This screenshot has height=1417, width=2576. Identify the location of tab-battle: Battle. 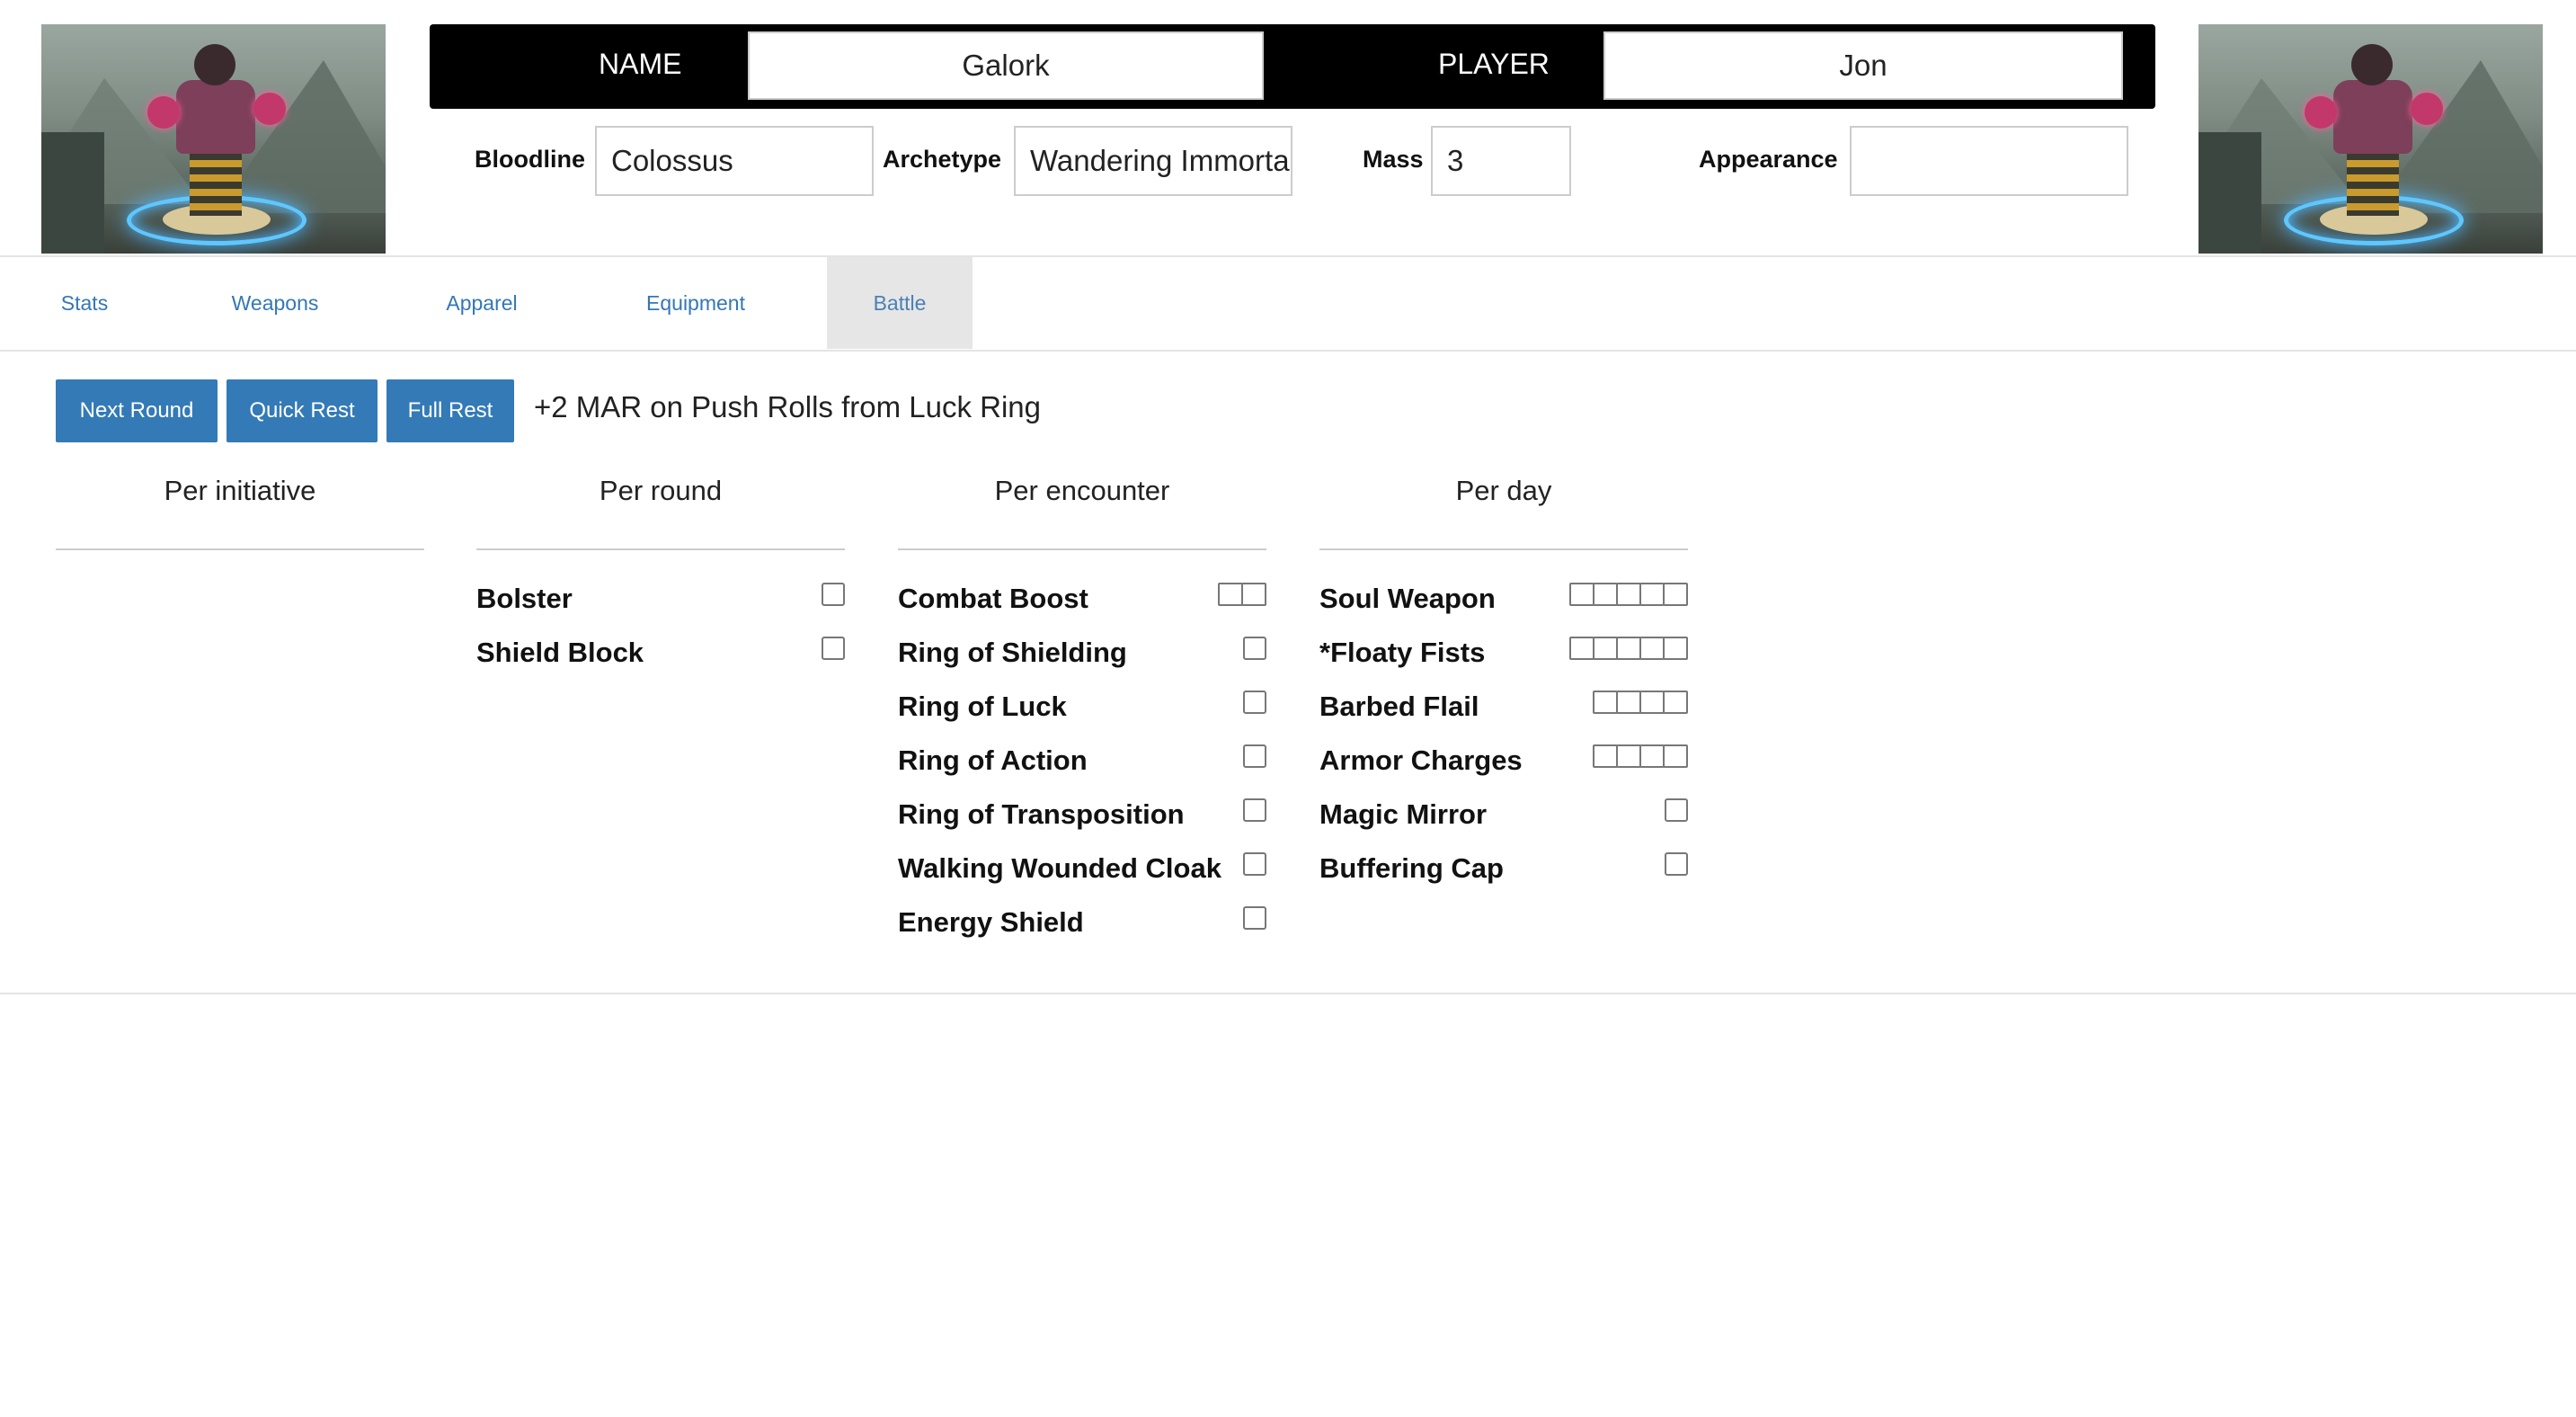
(900, 303).